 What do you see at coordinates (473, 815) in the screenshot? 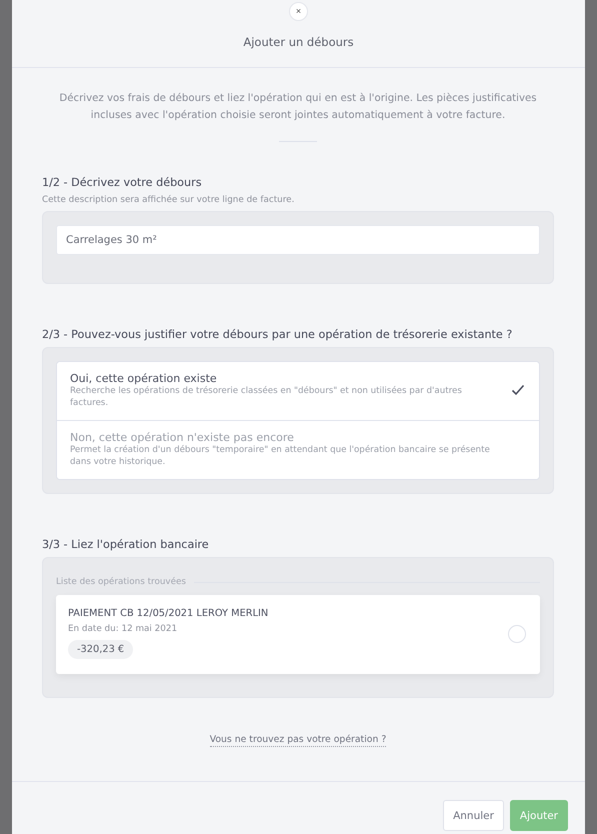
I see `cancel-button: Annuler` at bounding box center [473, 815].